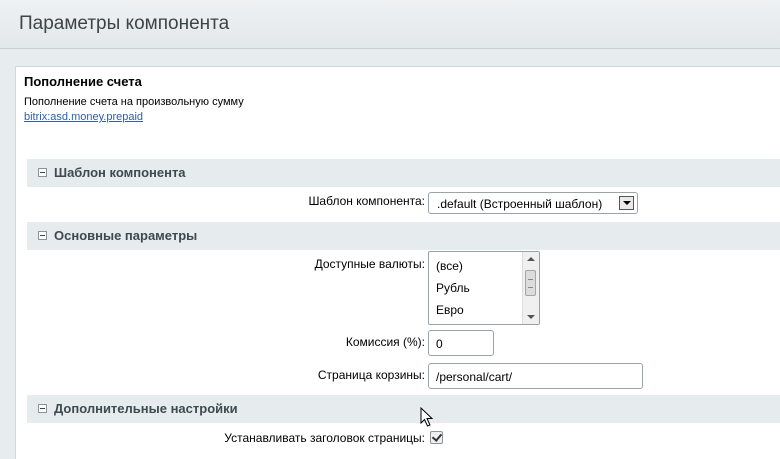 The image size is (780, 459). Describe the element at coordinates (427, 417) in the screenshot. I see `mouse-cursor-icon` at that location.